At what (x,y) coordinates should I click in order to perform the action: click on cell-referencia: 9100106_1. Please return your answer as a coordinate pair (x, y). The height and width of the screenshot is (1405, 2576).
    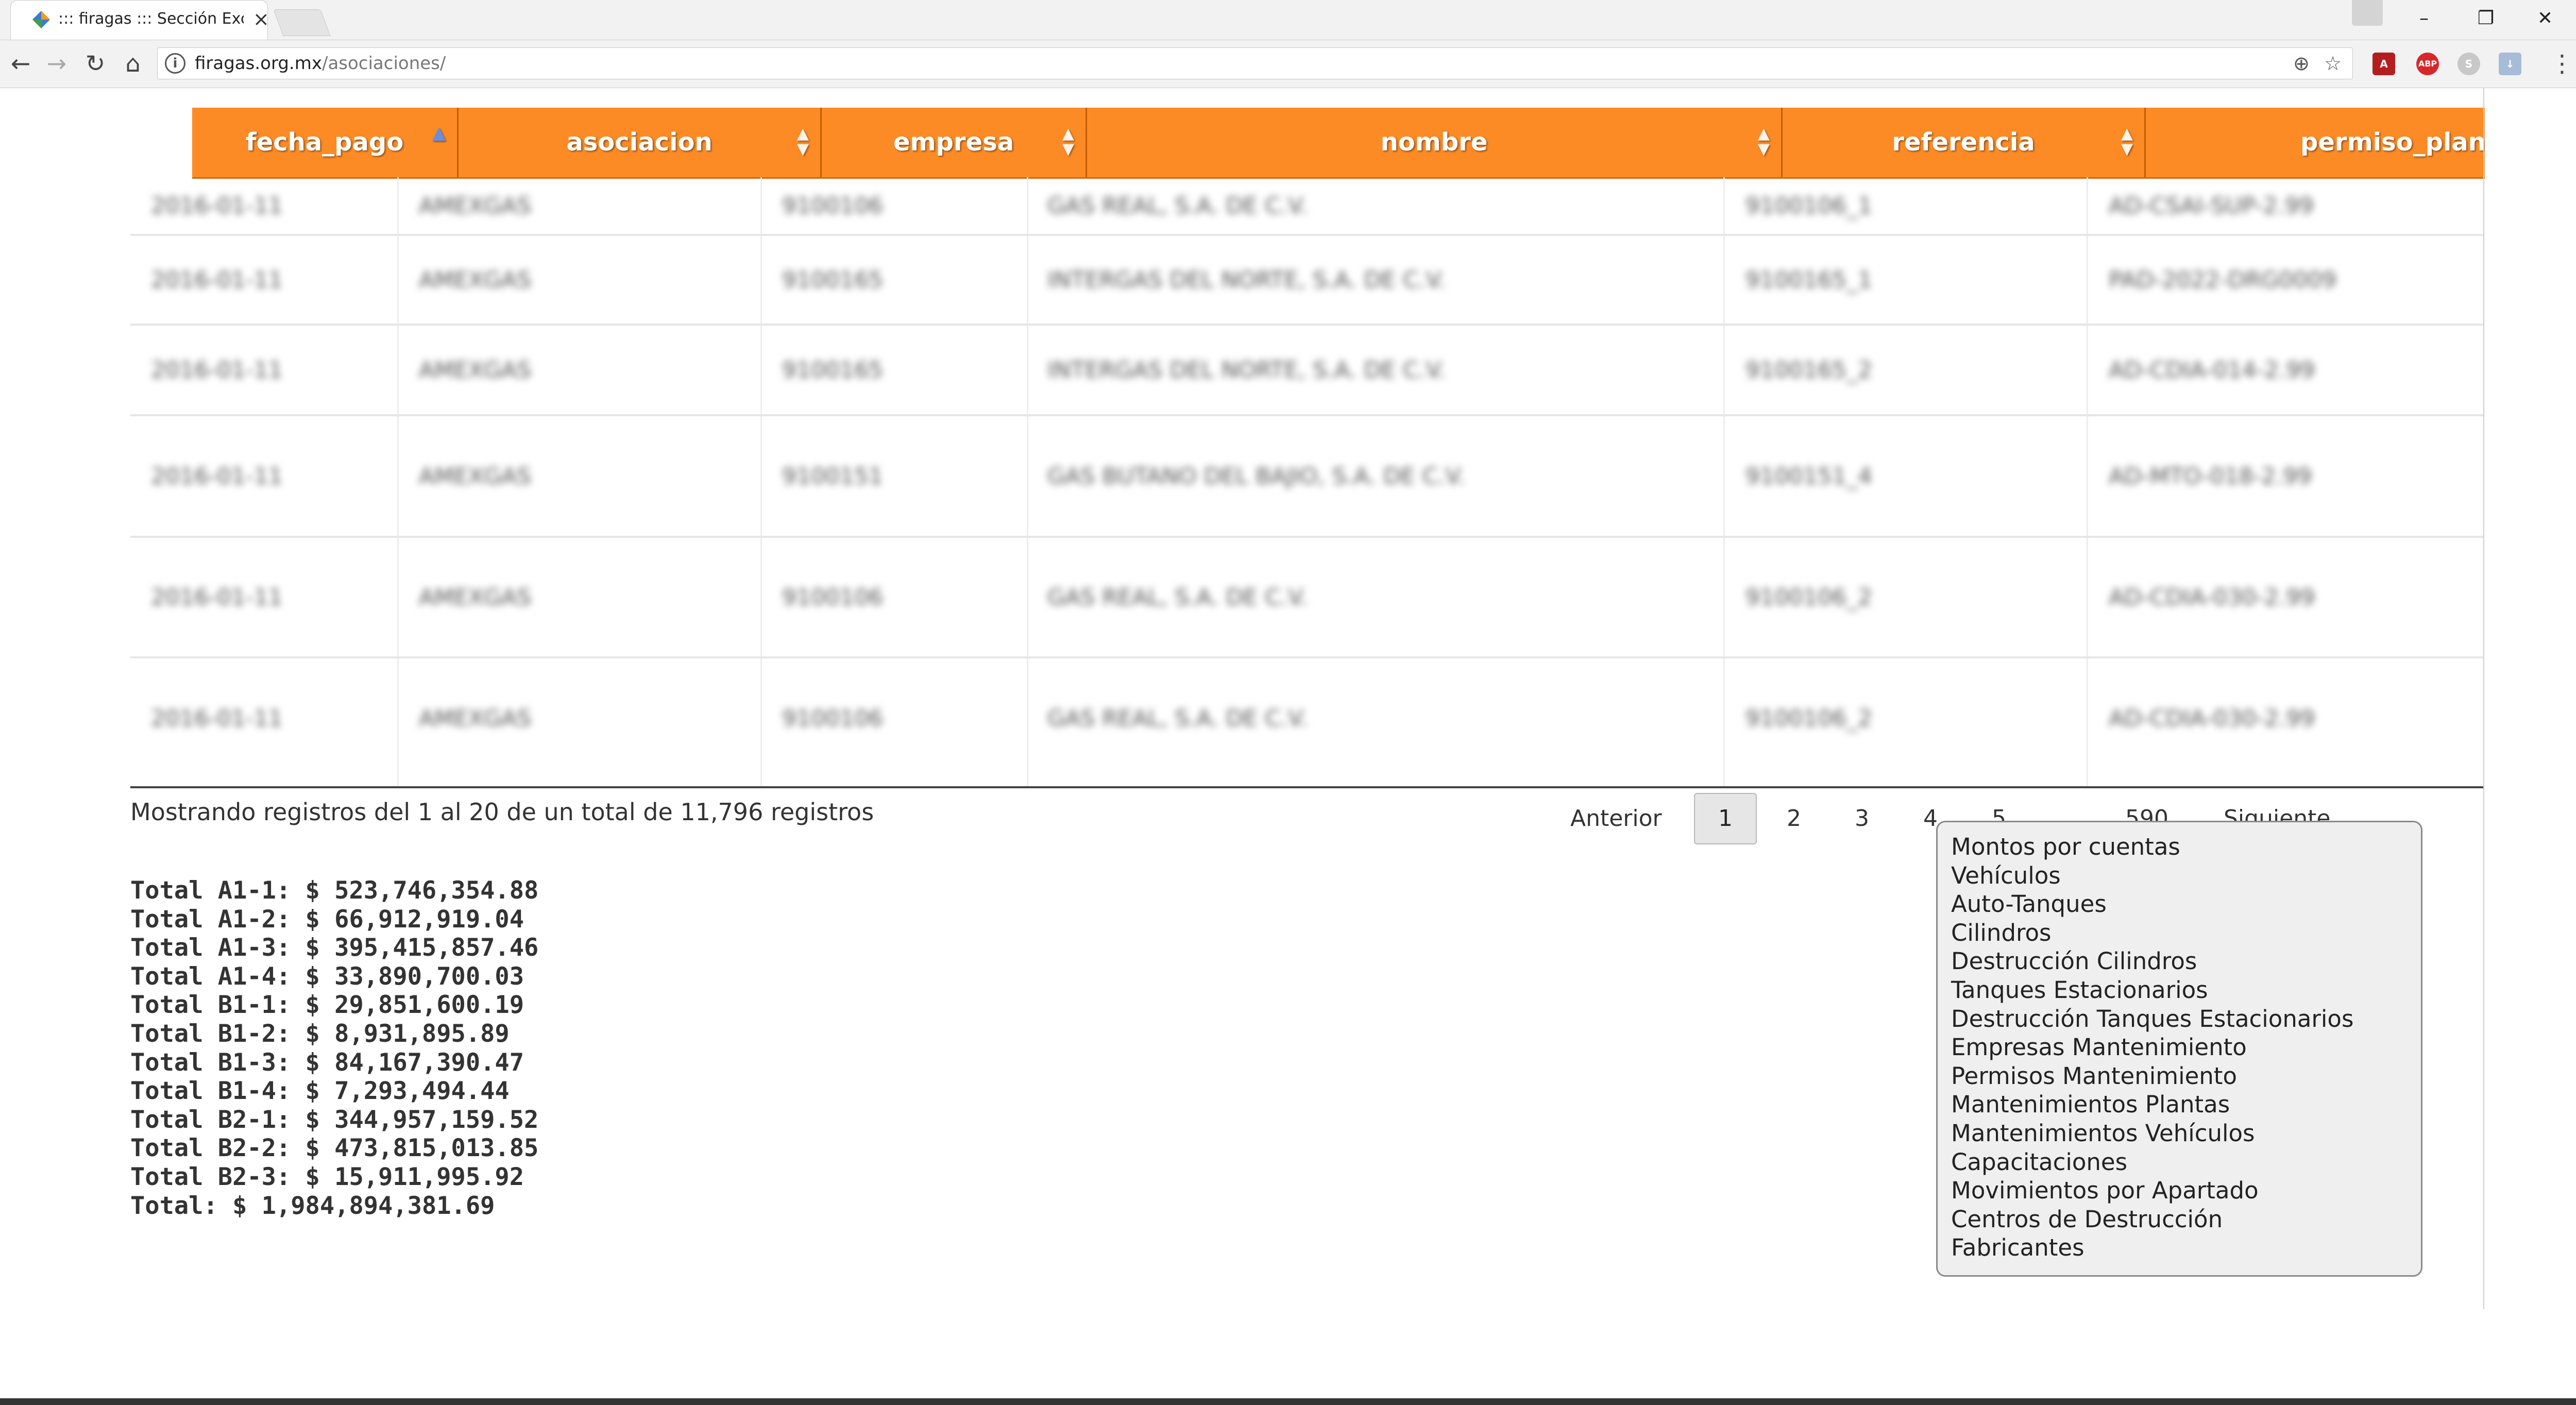
    Looking at the image, I should click on (1808, 205).